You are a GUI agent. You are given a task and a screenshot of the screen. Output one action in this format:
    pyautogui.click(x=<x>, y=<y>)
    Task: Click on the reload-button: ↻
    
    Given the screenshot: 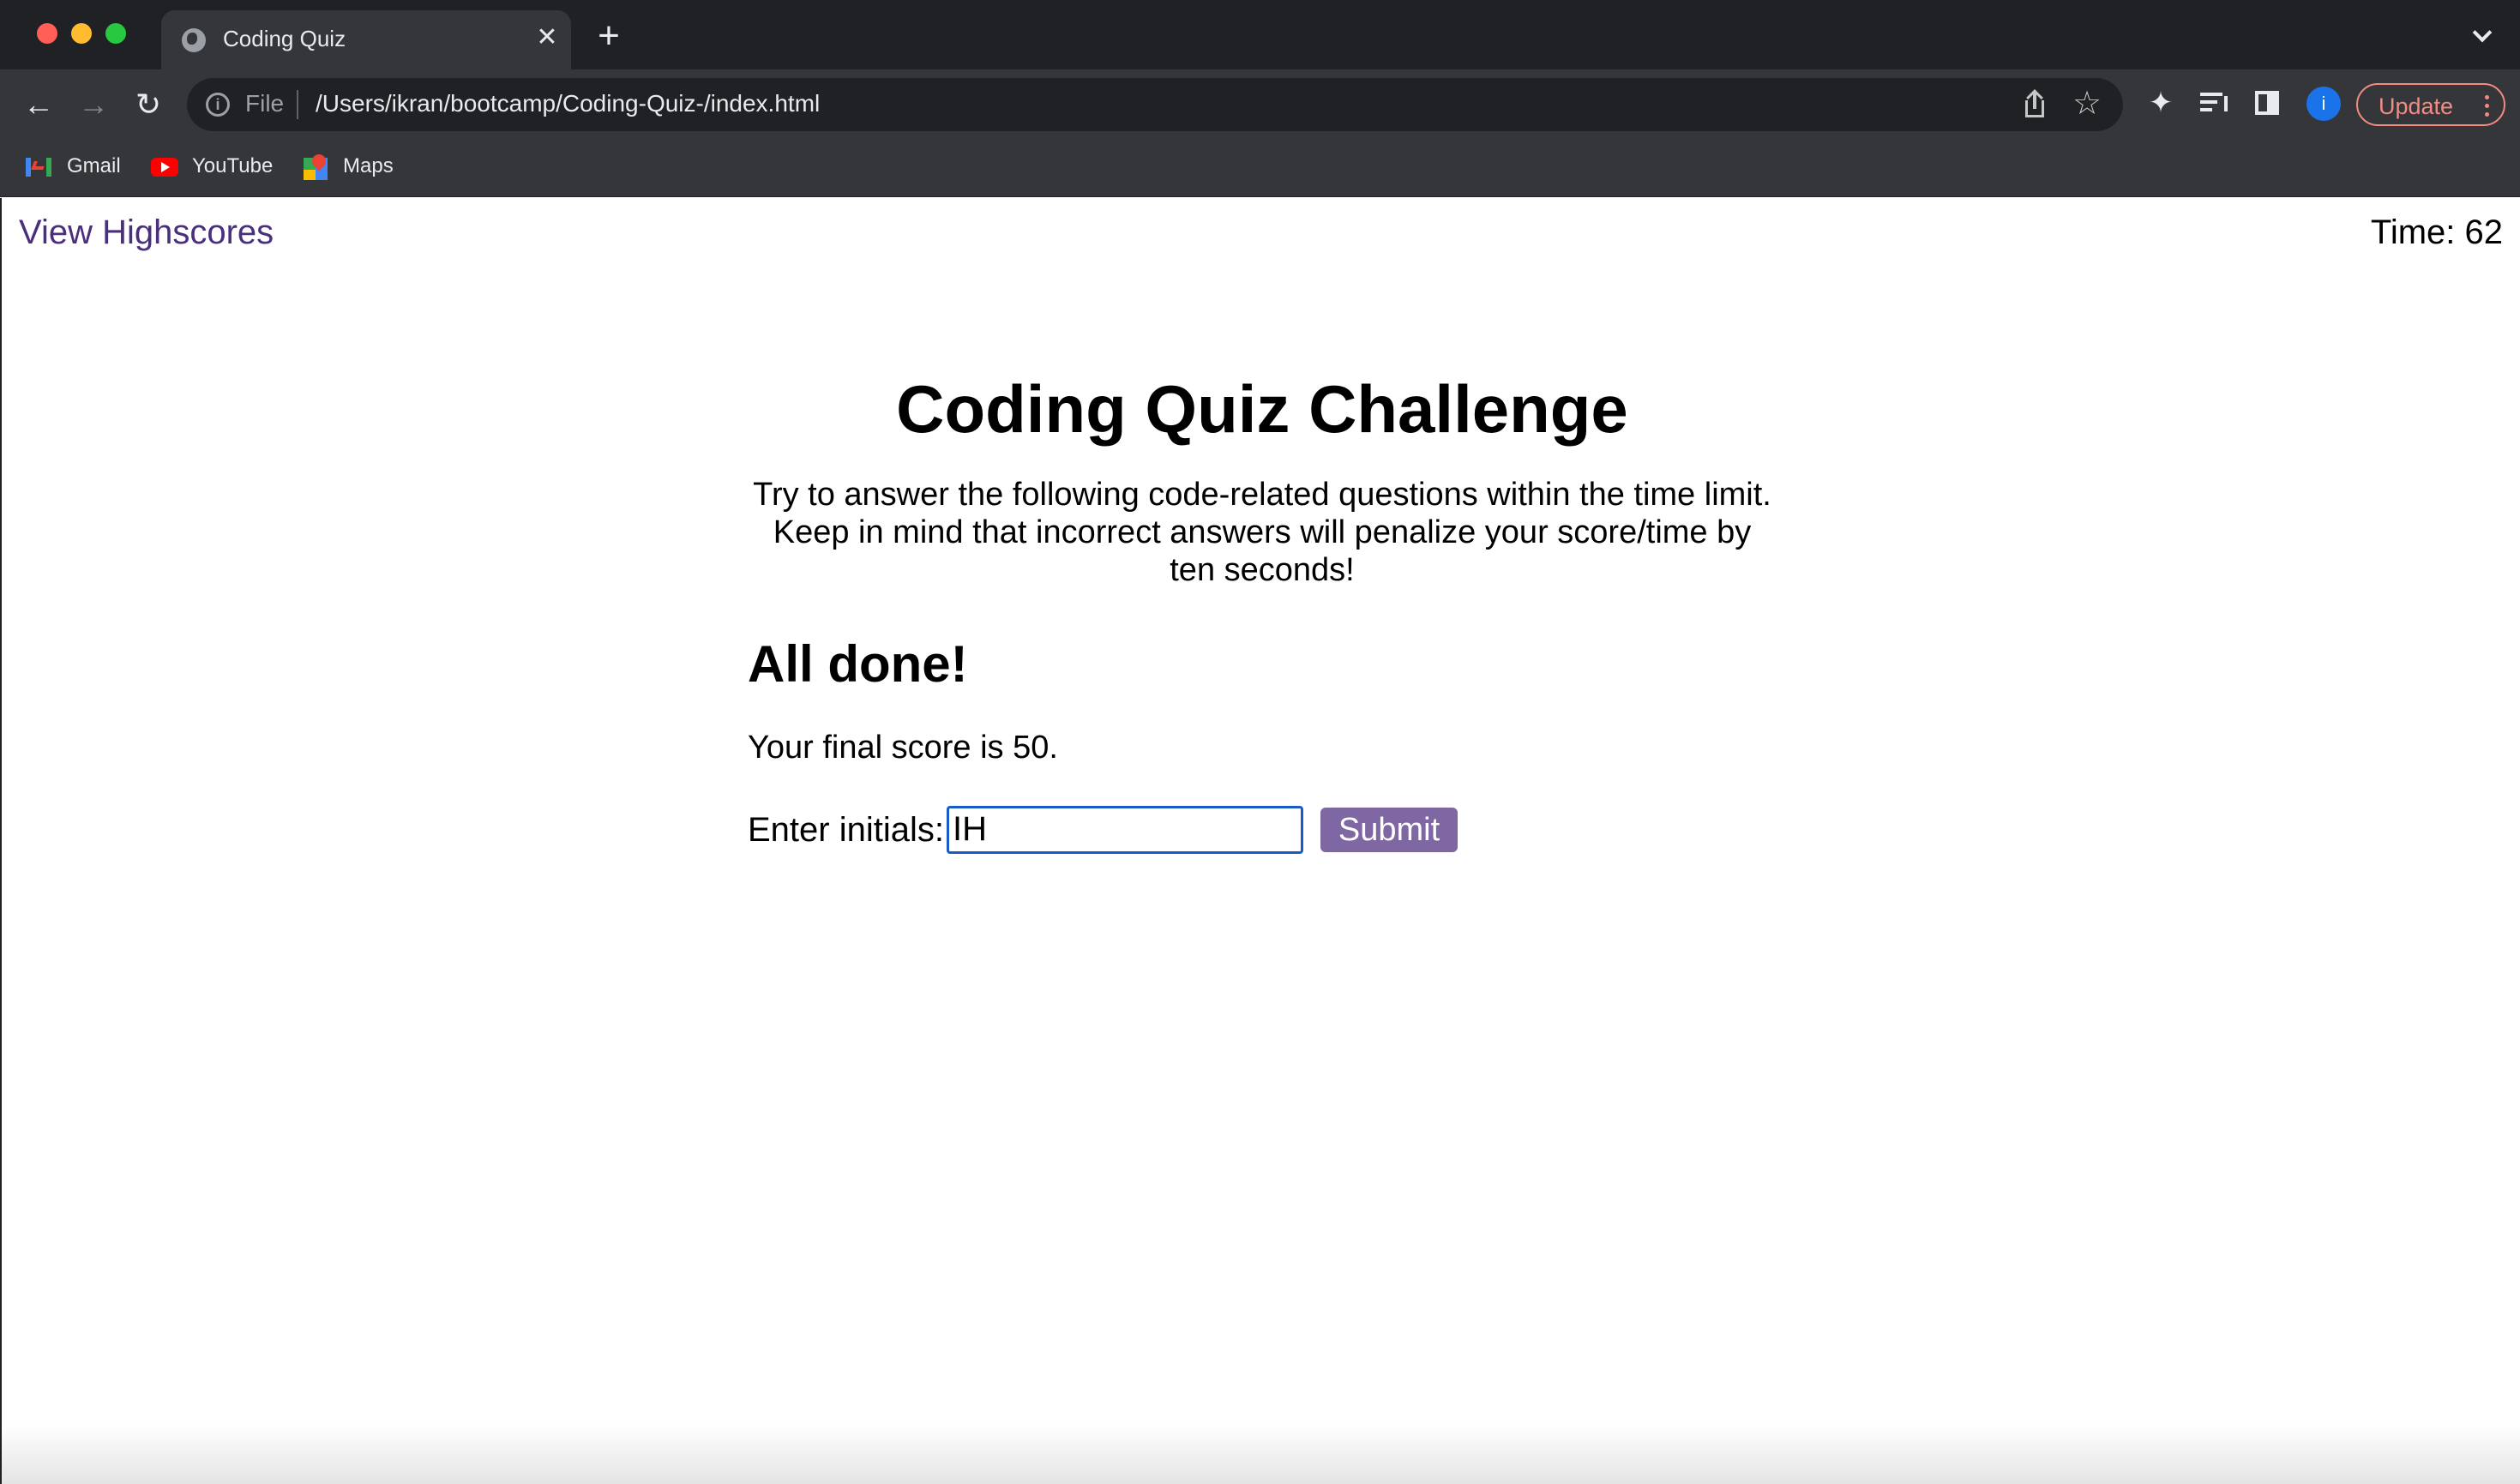 What is the action you would take?
    pyautogui.click(x=148, y=104)
    